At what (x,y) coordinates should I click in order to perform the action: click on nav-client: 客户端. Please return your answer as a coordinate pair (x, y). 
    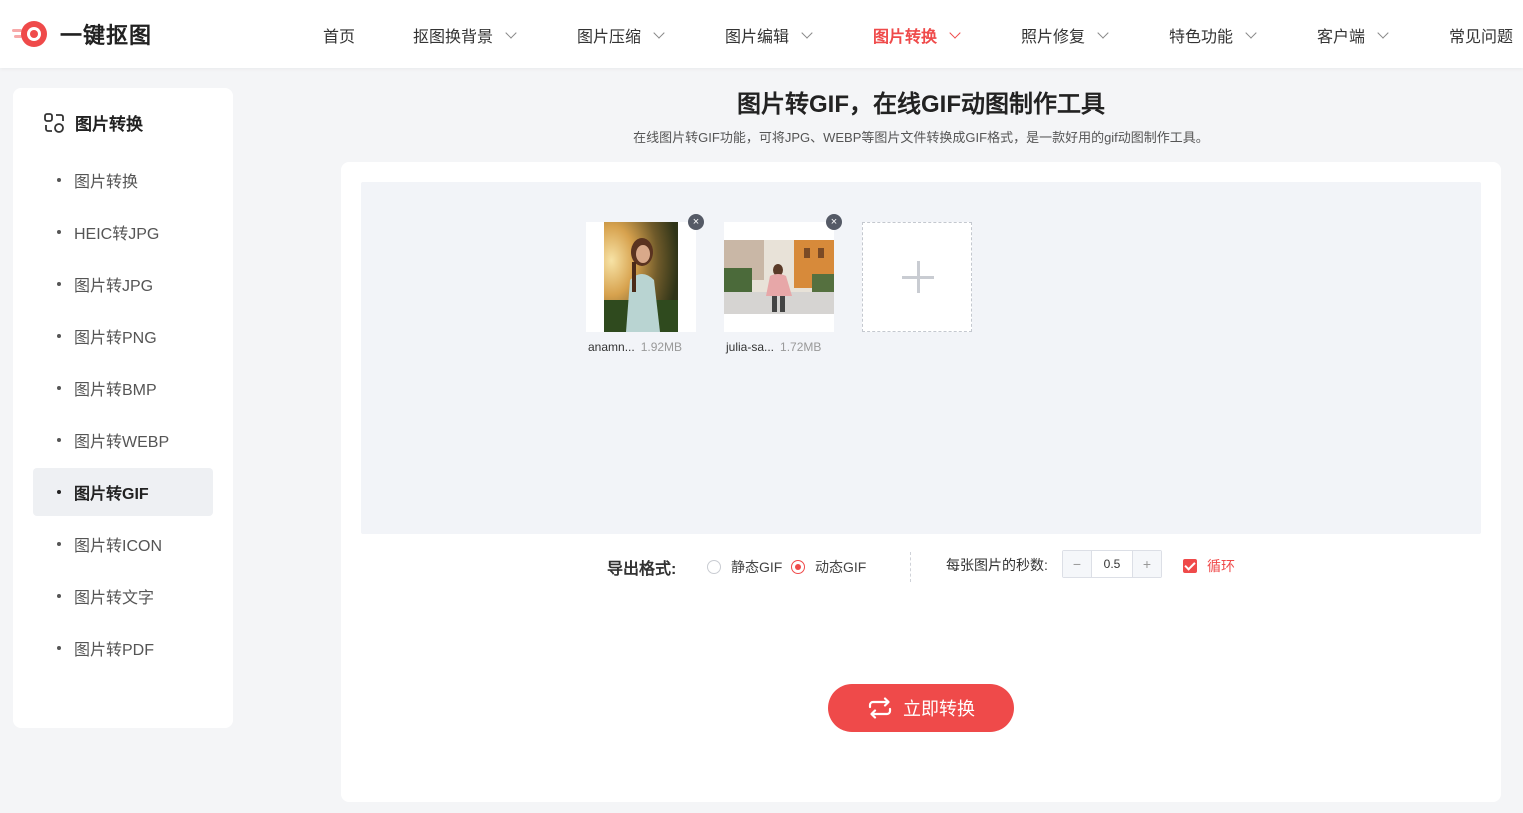
    Looking at the image, I should click on (1353, 35).